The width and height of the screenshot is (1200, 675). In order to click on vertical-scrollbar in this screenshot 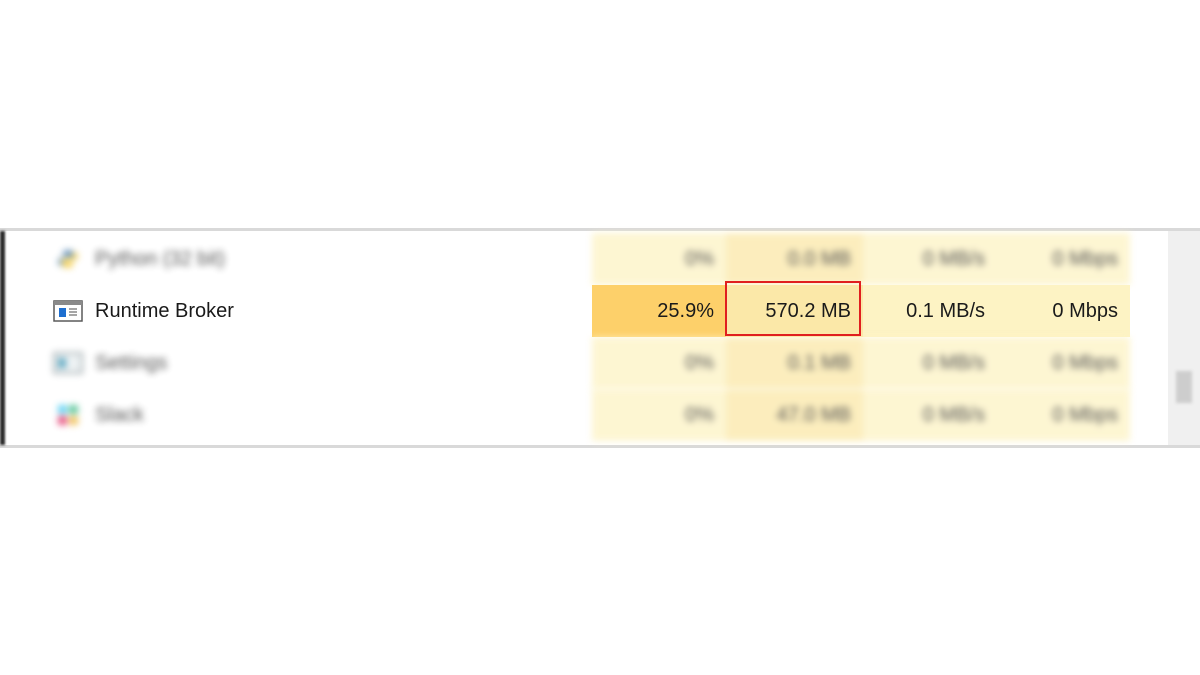, I will do `click(1184, 338)`.